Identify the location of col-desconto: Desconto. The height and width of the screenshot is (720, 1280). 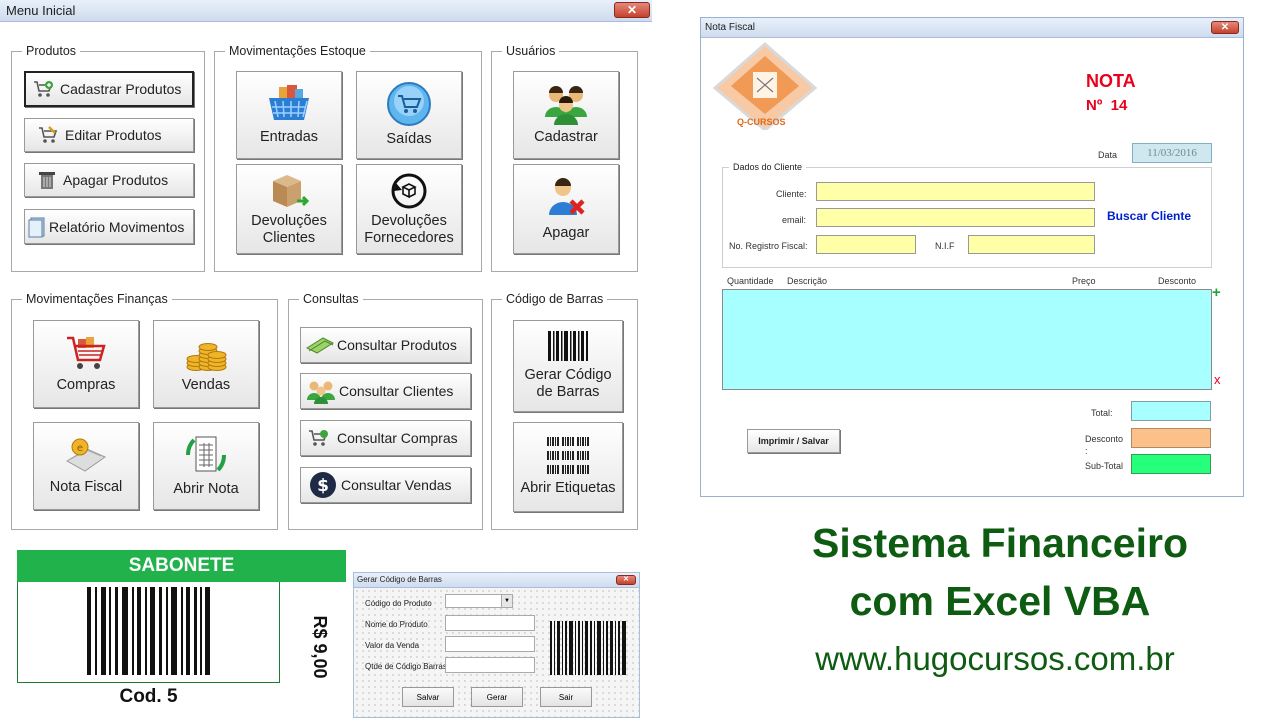
(1177, 281).